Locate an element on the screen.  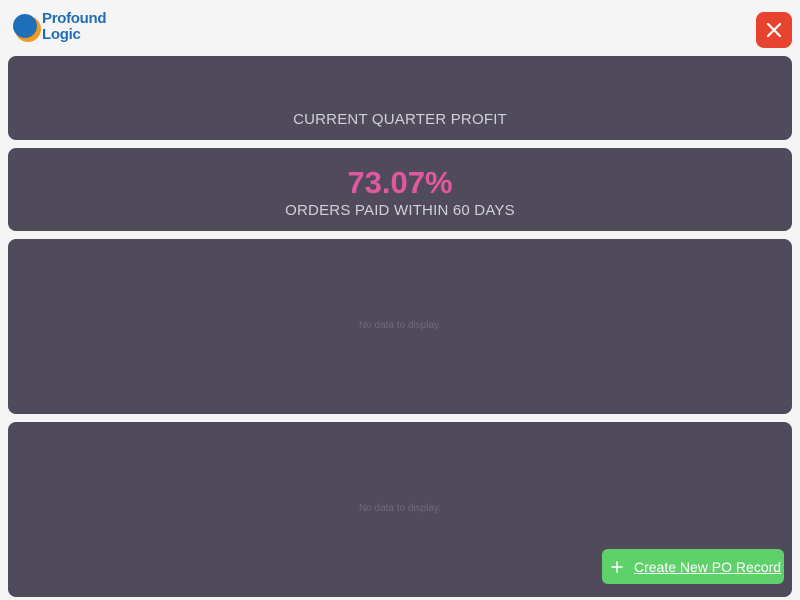
create-po-record-button: Create New PO Record is located at coordinates (693, 566).